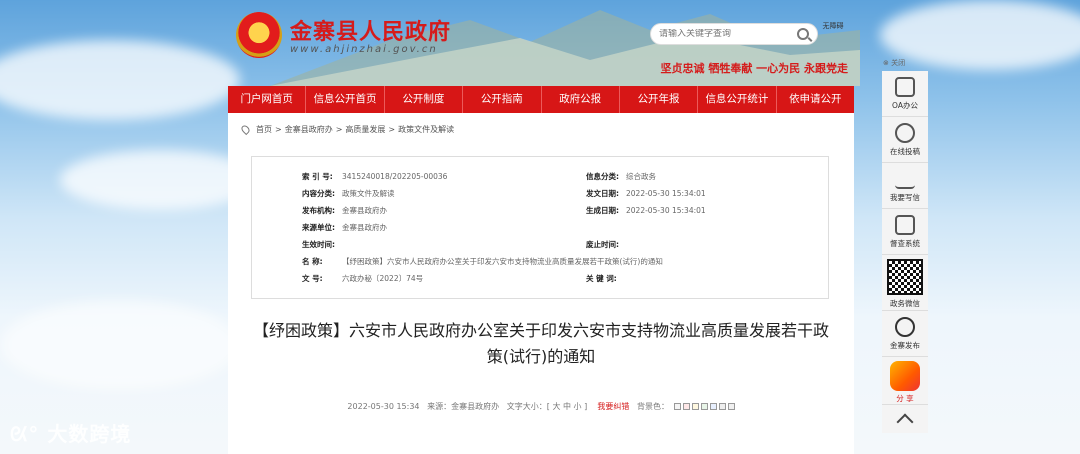  I want to click on qr-code-icon, so click(905, 277).